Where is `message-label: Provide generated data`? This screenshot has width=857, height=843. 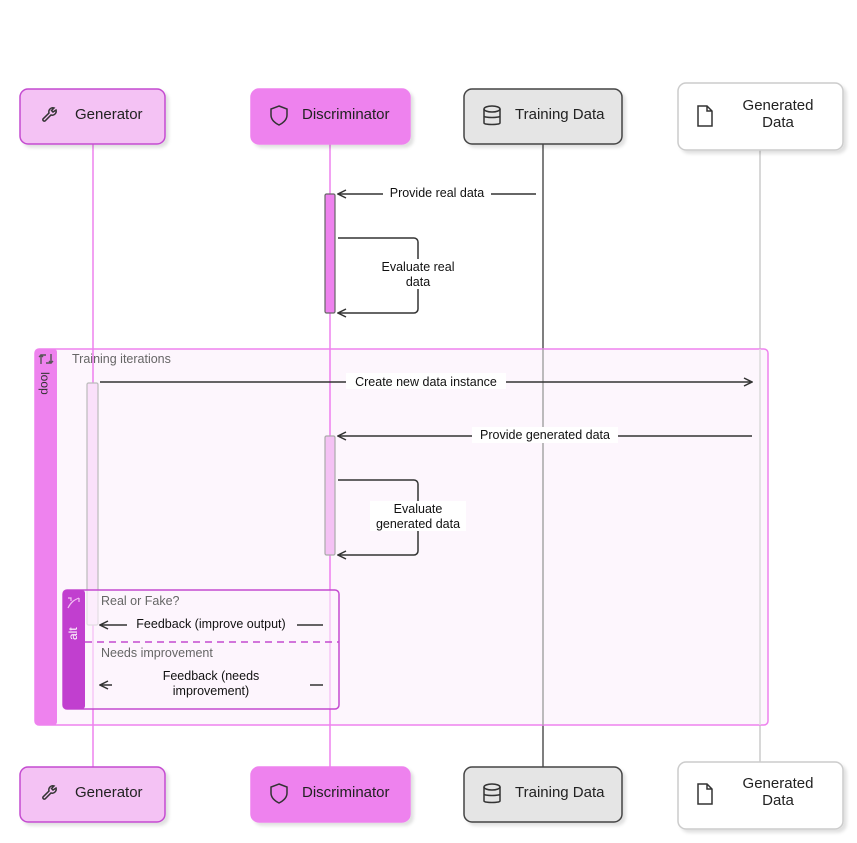
message-label: Provide generated data is located at coordinates (545, 435).